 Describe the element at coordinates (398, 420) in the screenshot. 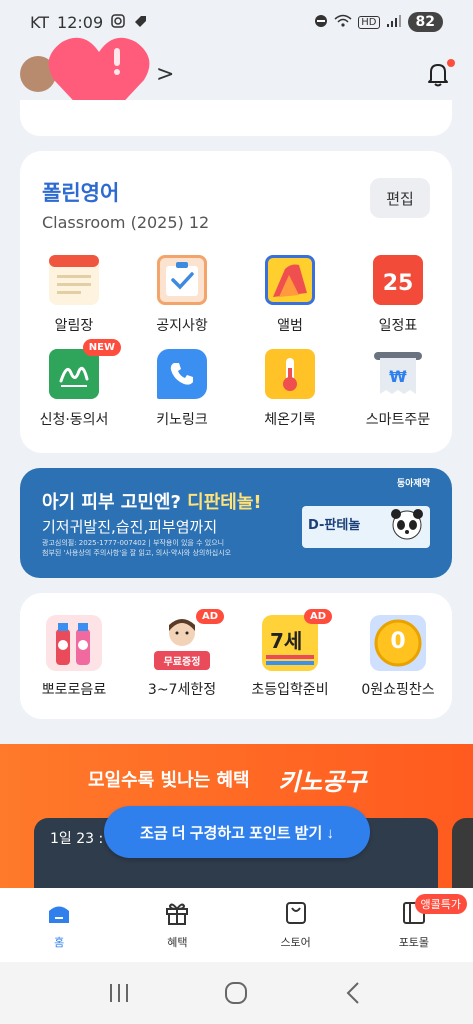

I see `menu-item-label: 스마트주문` at that location.